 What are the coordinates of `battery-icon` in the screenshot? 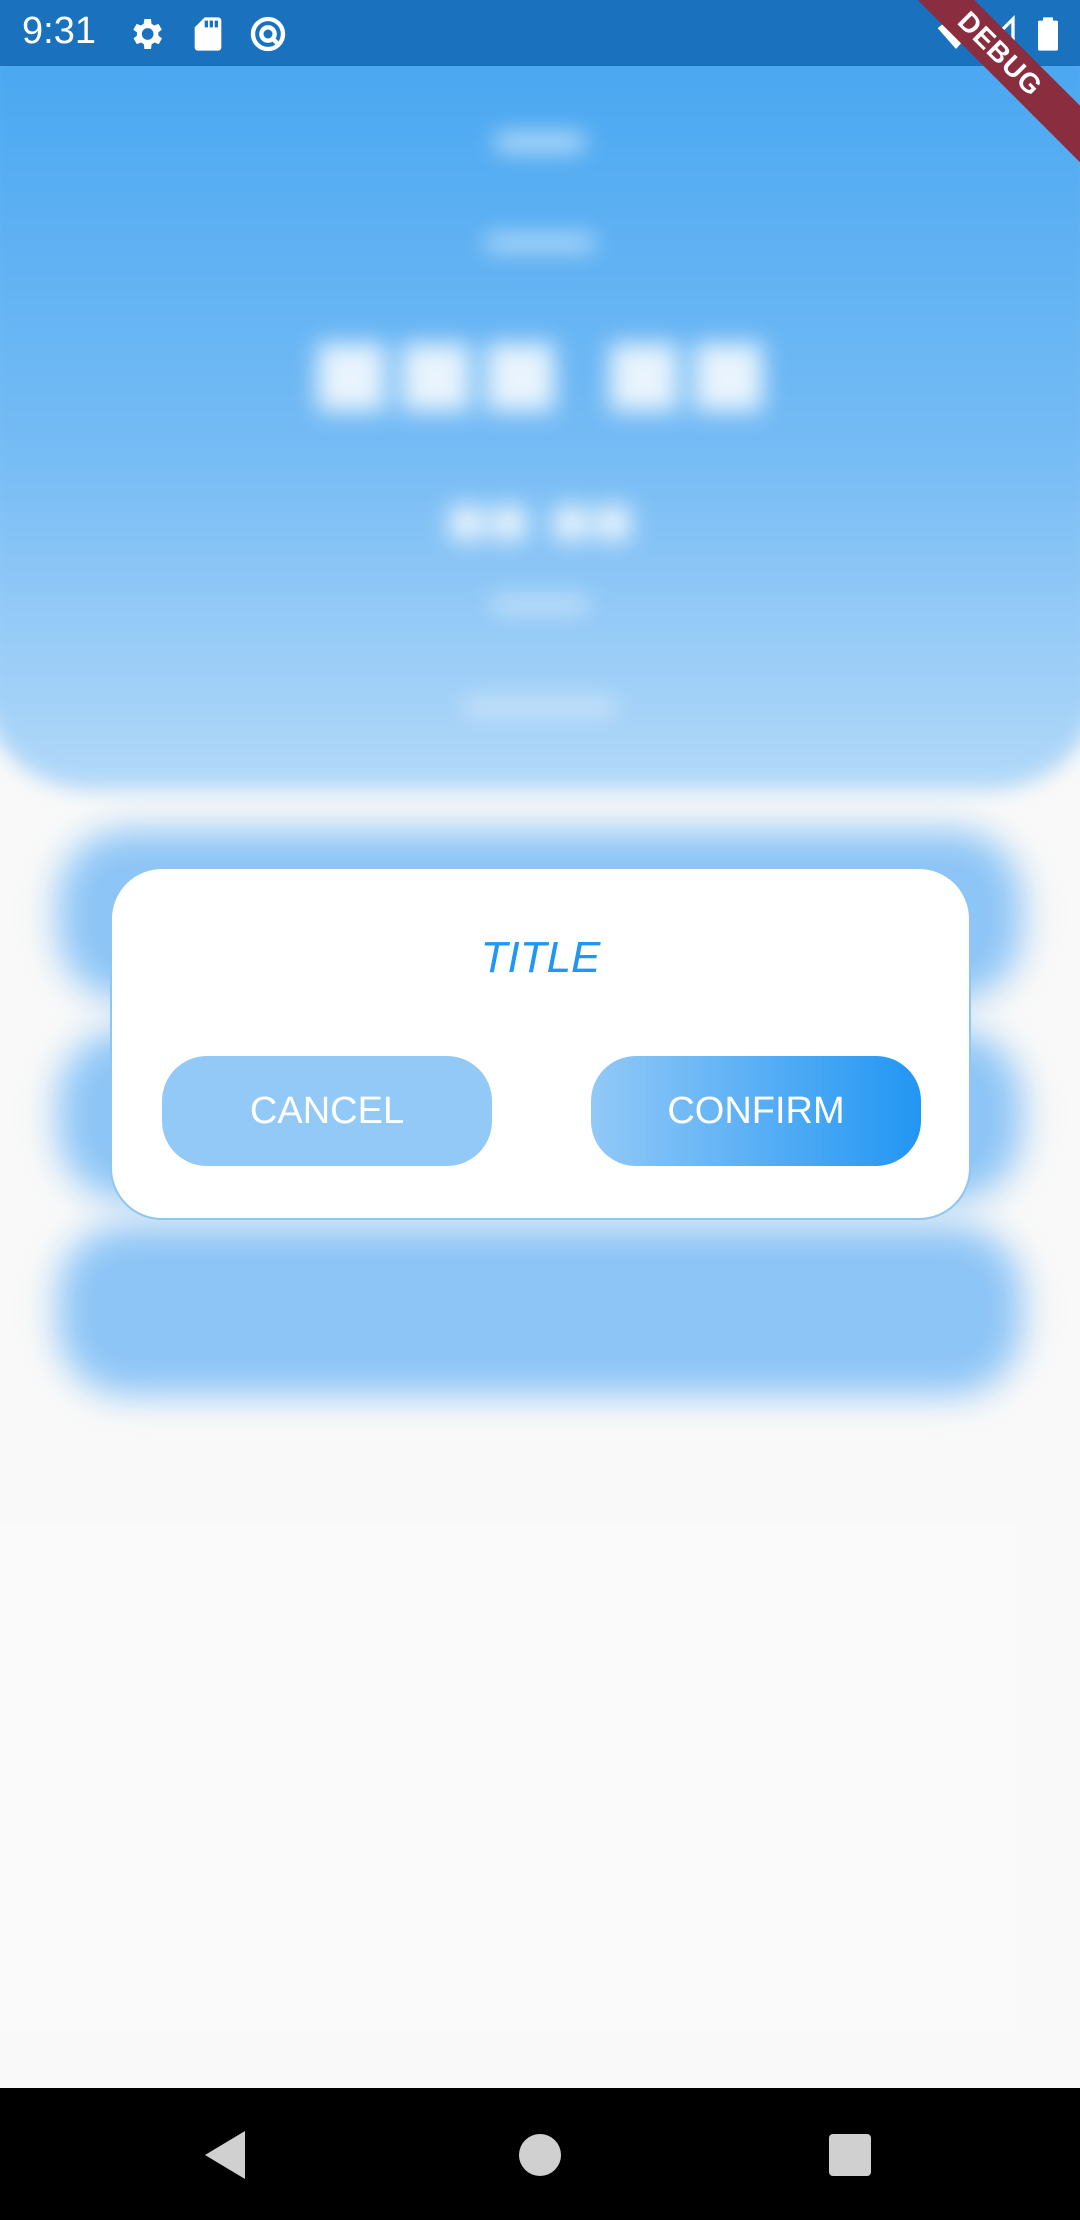 It's located at (1048, 34).